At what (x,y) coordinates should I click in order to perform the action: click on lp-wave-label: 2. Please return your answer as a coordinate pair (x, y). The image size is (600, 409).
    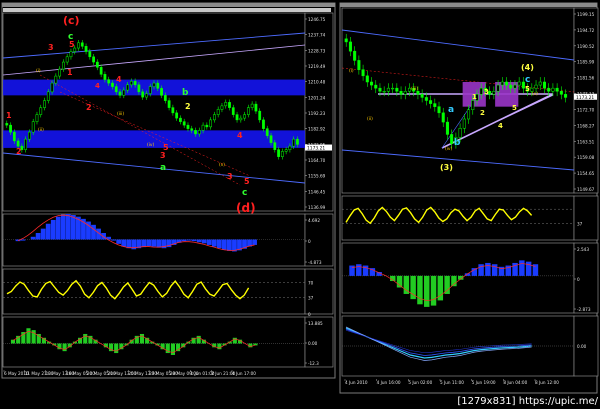
    Looking at the image, I should click on (188, 106).